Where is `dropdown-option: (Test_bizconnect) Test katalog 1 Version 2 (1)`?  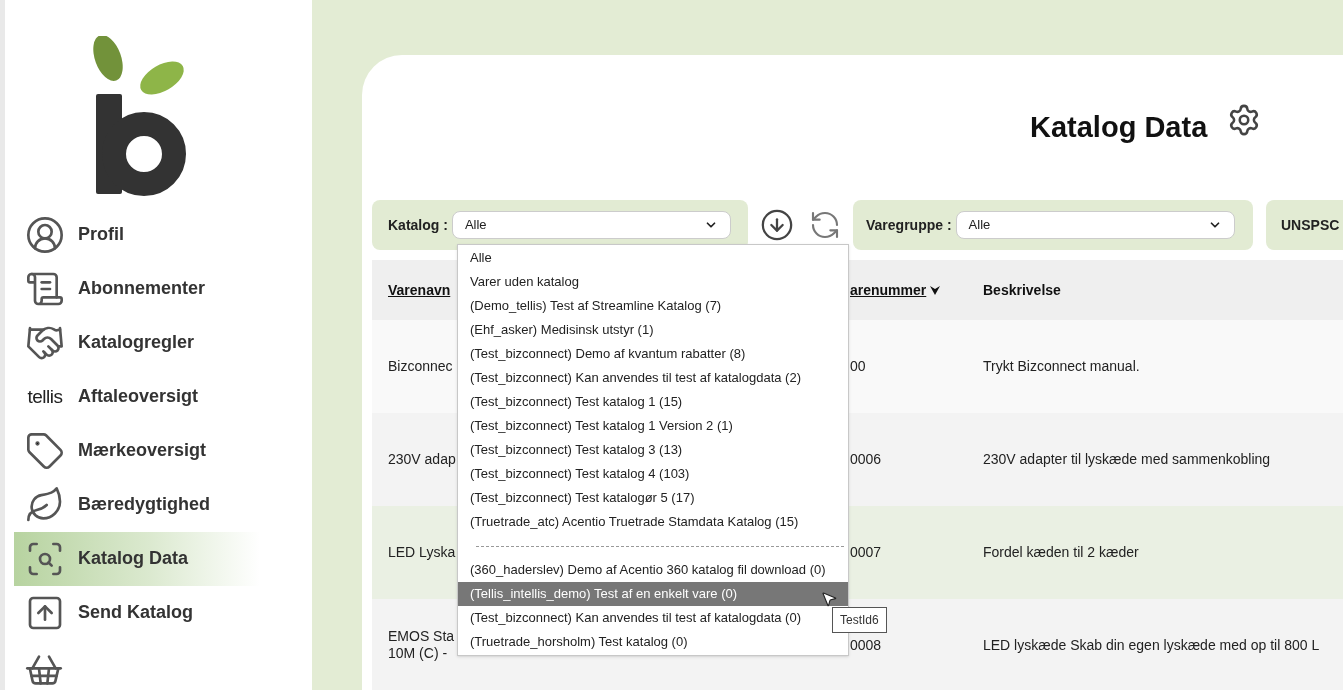
dropdown-option: (Test_bizconnect) Test katalog 1 Version 2 (1) is located at coordinates (653, 426).